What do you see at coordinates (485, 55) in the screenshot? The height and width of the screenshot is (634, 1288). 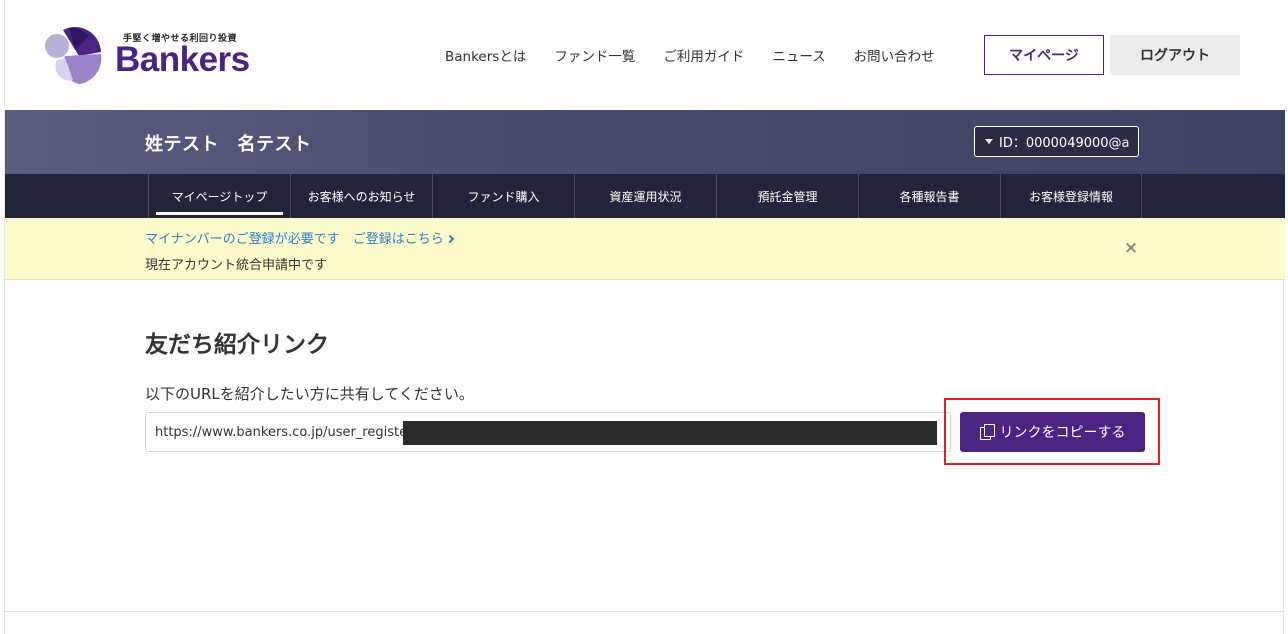 I see `nav-about: Bankersとは` at bounding box center [485, 55].